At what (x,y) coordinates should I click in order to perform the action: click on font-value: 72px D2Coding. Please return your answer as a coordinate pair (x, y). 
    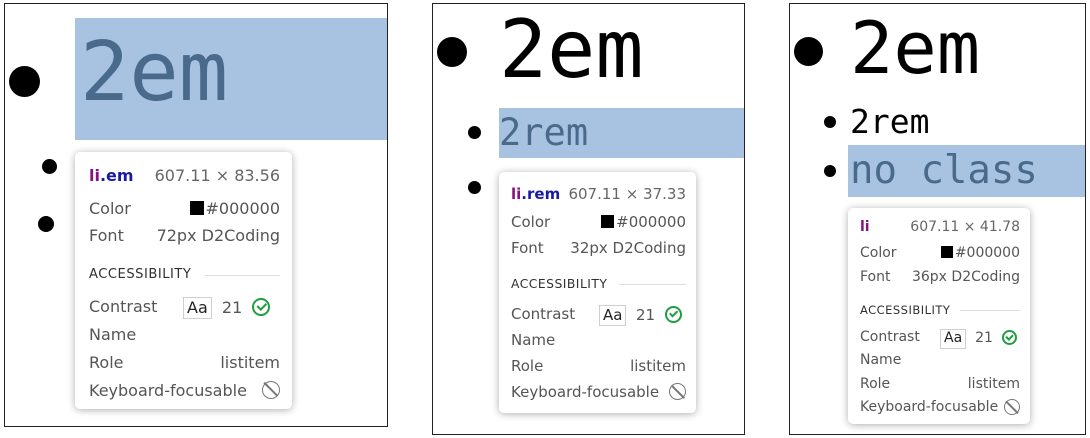
    Looking at the image, I should click on (218, 235).